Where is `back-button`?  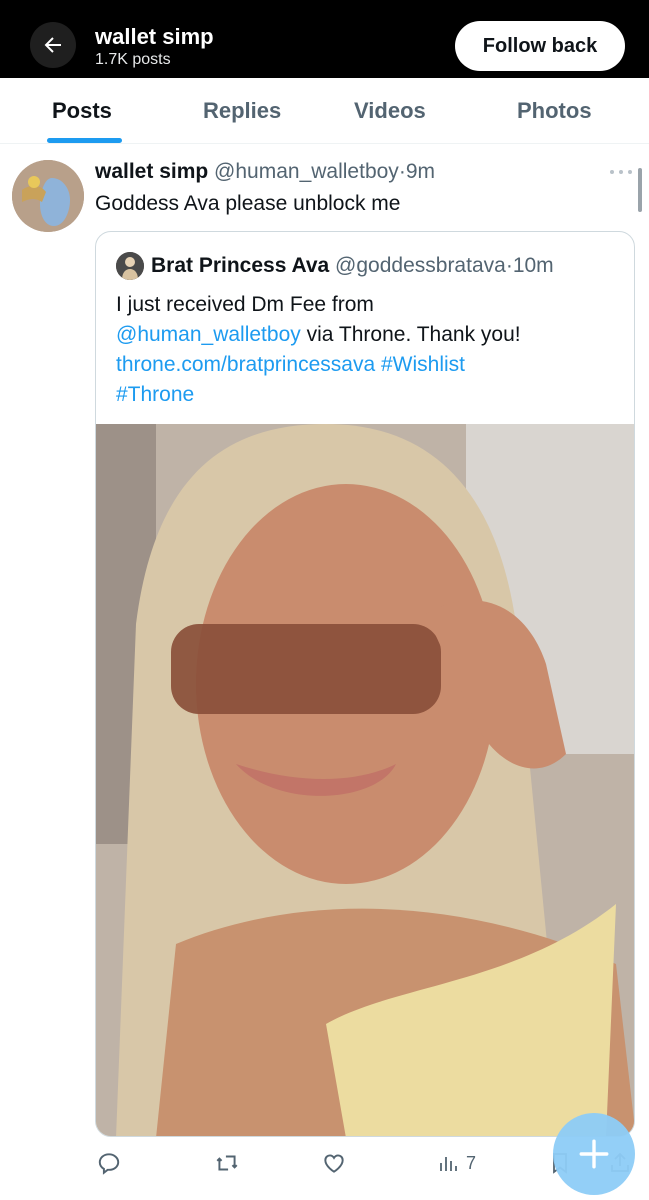
back-button is located at coordinates (53, 45).